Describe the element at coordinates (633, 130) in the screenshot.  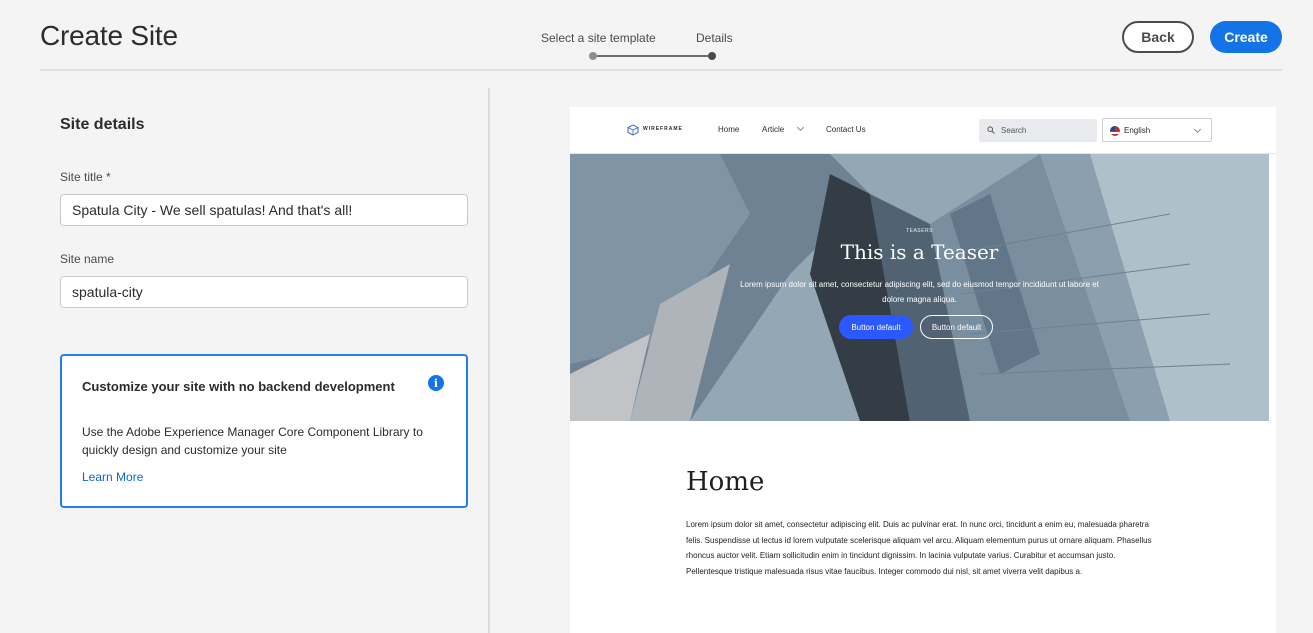
I see `wireframe-logo-icon` at that location.